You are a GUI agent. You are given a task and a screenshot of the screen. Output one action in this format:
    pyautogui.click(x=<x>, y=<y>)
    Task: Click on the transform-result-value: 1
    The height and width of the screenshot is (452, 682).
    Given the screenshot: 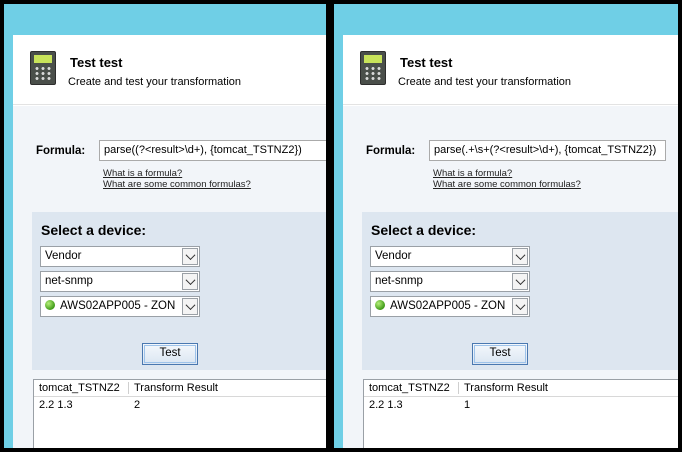 What is the action you would take?
    pyautogui.click(x=467, y=405)
    